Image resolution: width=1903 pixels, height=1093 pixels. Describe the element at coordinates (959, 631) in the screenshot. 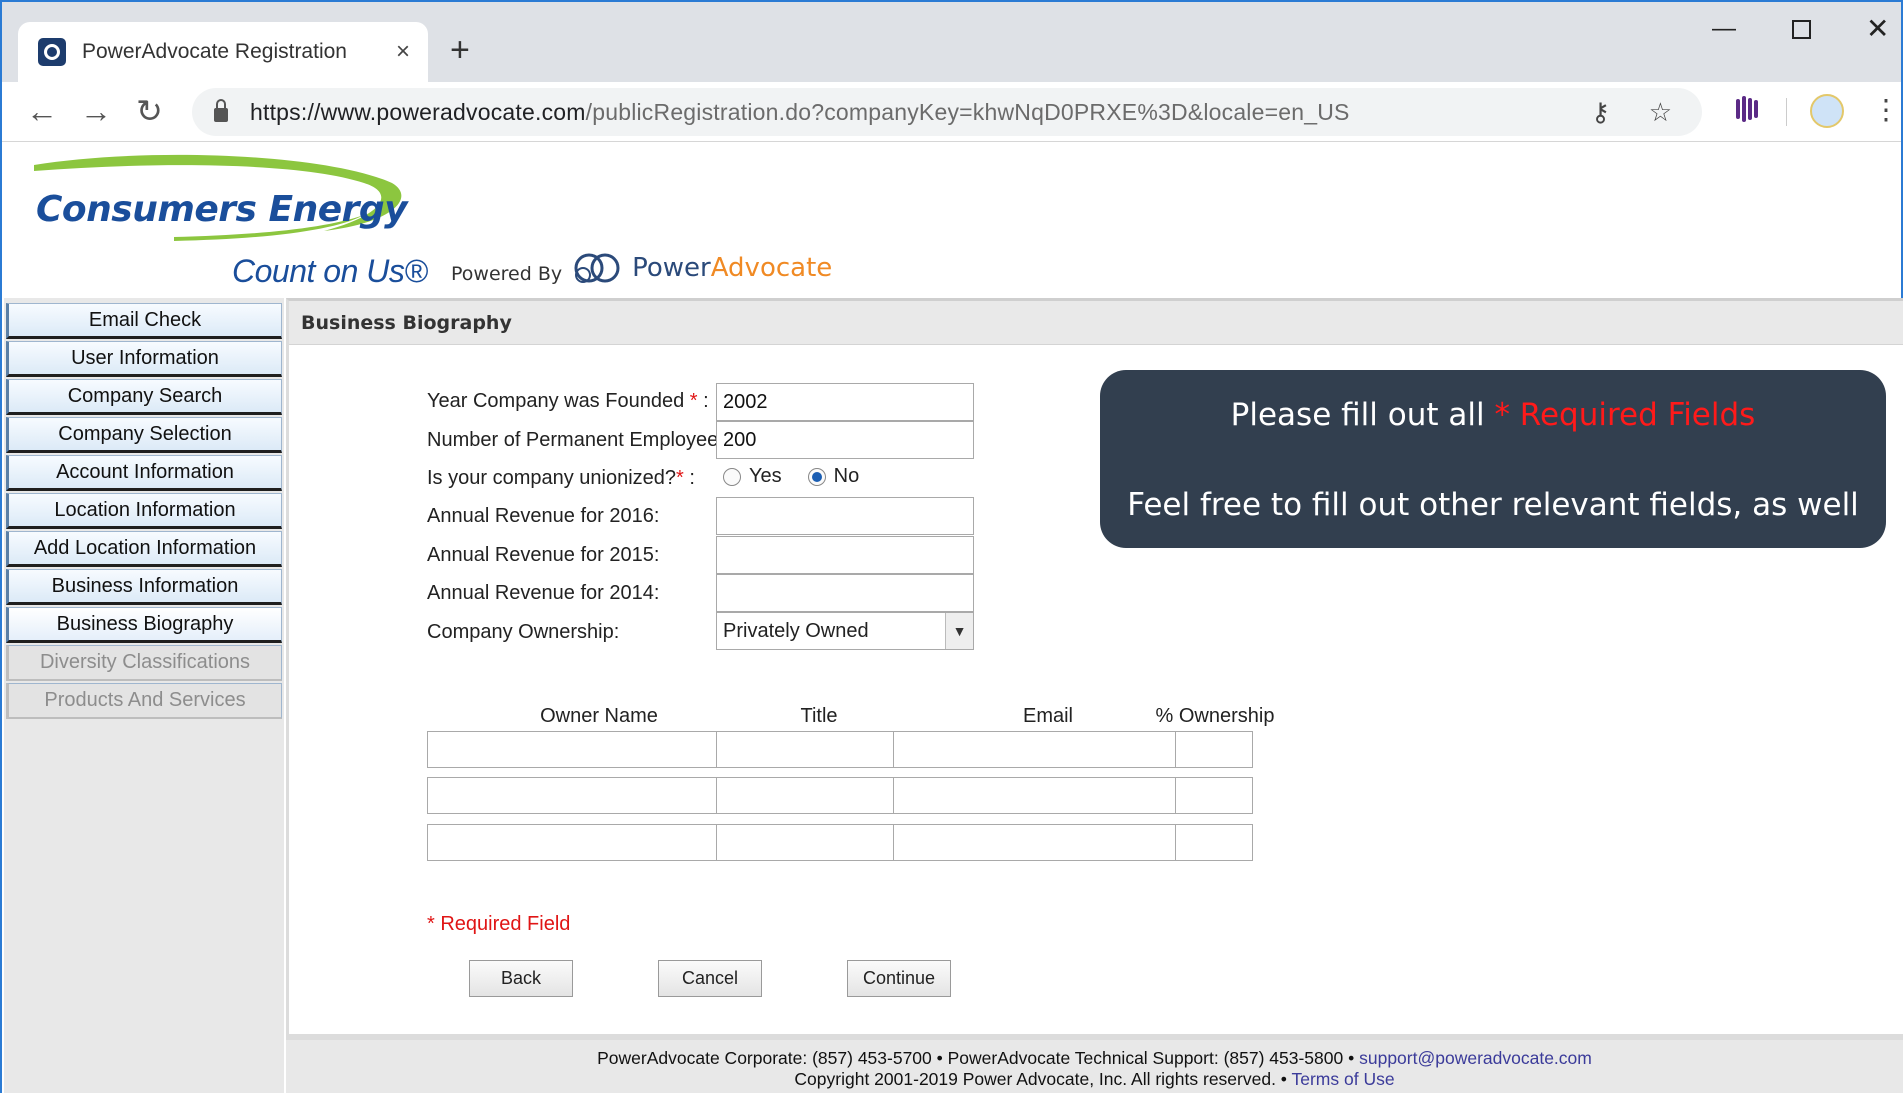

I see `chevron-down-icon: ▼` at that location.